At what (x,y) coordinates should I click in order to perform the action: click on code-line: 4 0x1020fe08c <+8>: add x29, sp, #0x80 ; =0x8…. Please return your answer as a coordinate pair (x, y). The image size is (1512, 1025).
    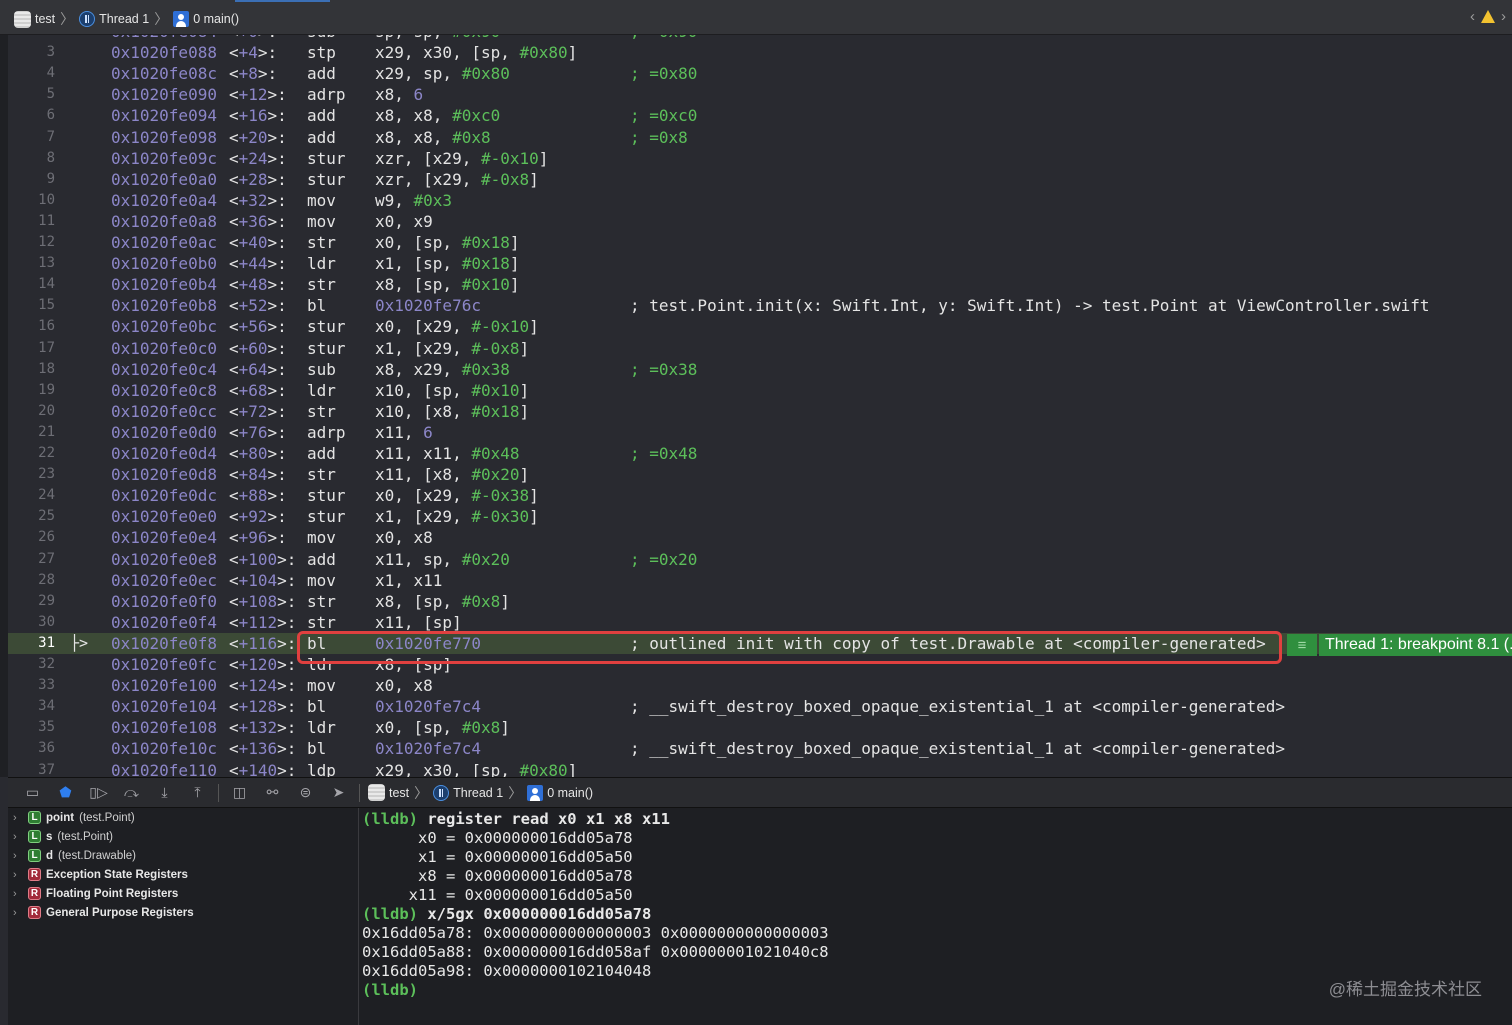
    Looking at the image, I should click on (760, 73).